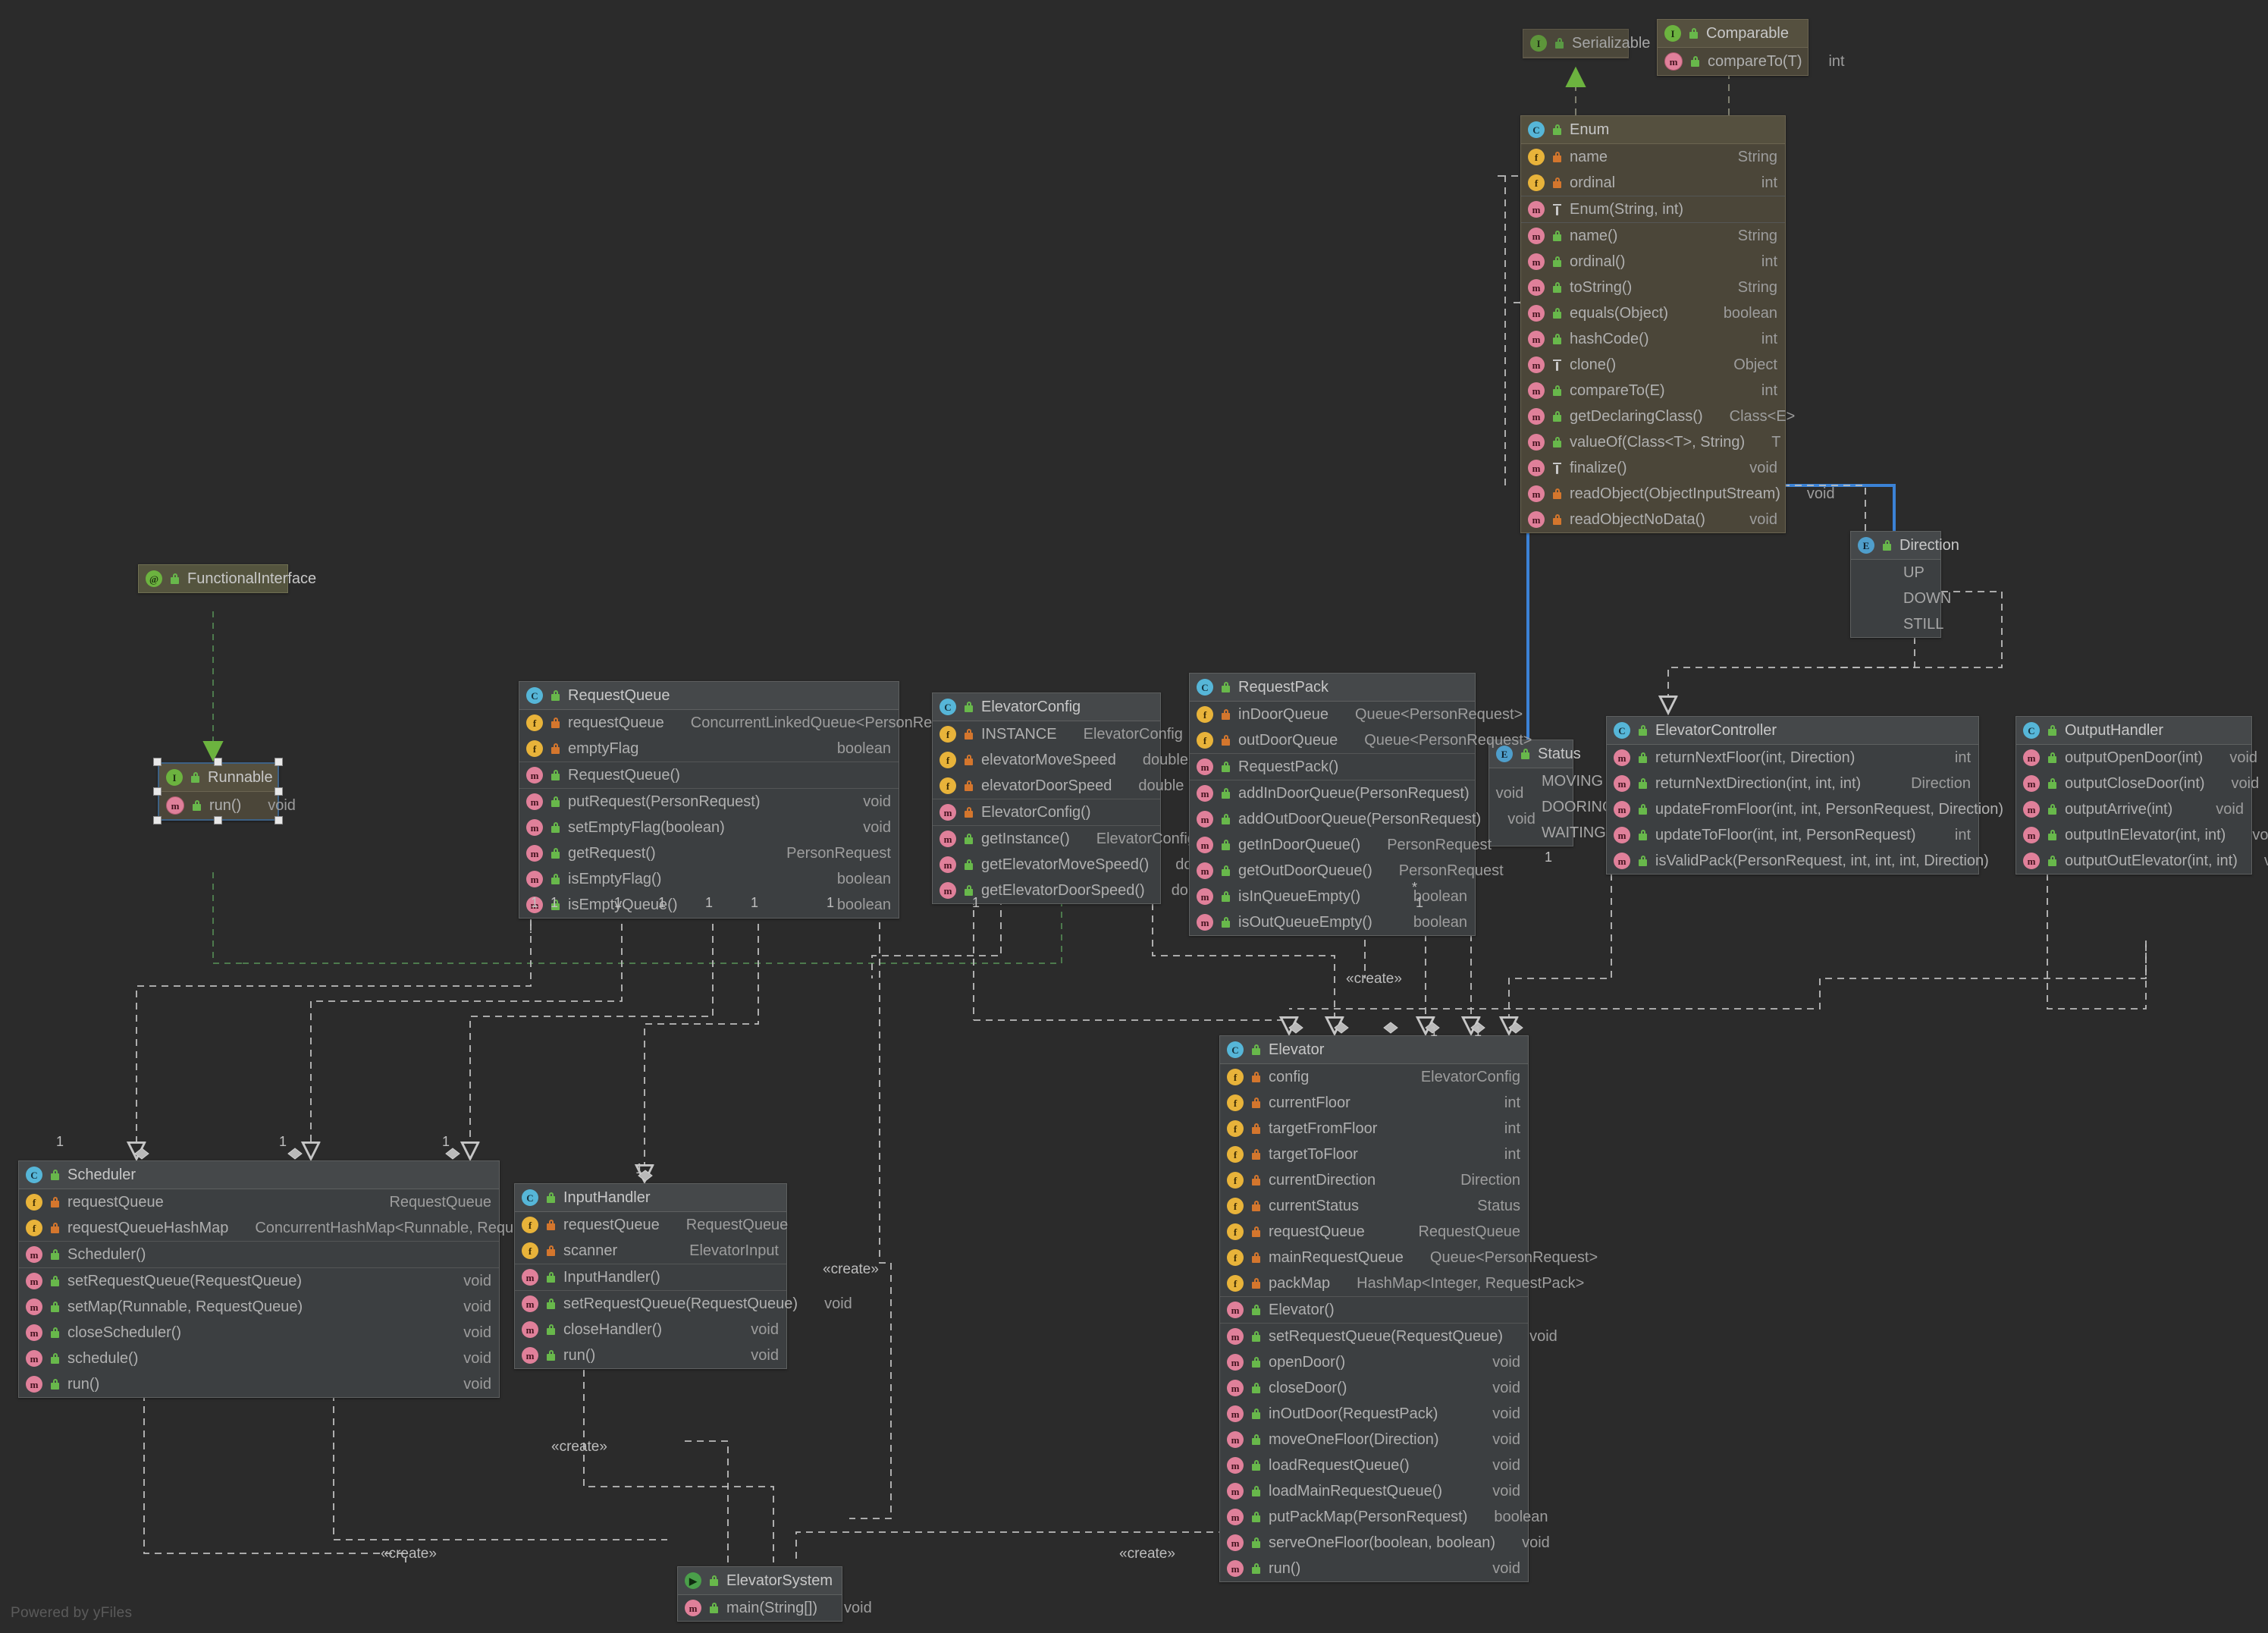  Describe the element at coordinates (1653, 130) in the screenshot. I see `uml-node-header: C Enum` at that location.